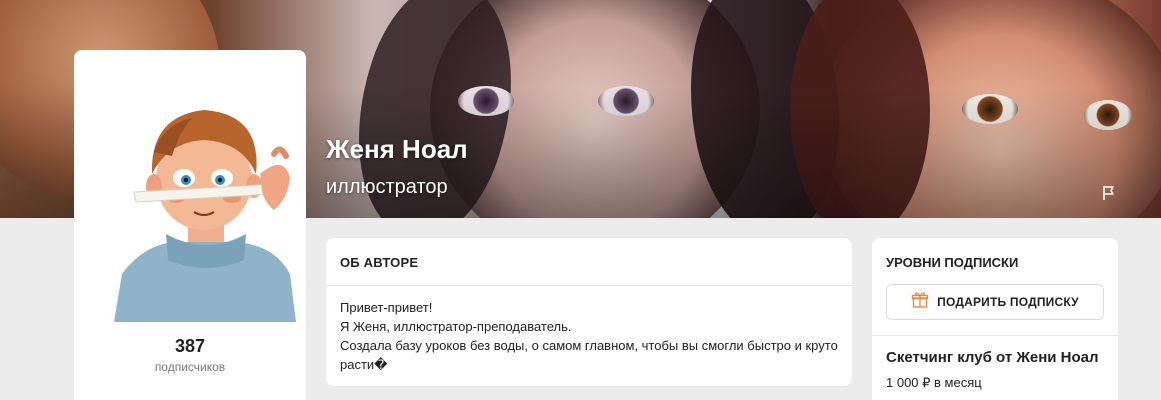 This screenshot has width=1161, height=400. What do you see at coordinates (386, 307) in the screenshot?
I see `about-line: Привет-привет!` at bounding box center [386, 307].